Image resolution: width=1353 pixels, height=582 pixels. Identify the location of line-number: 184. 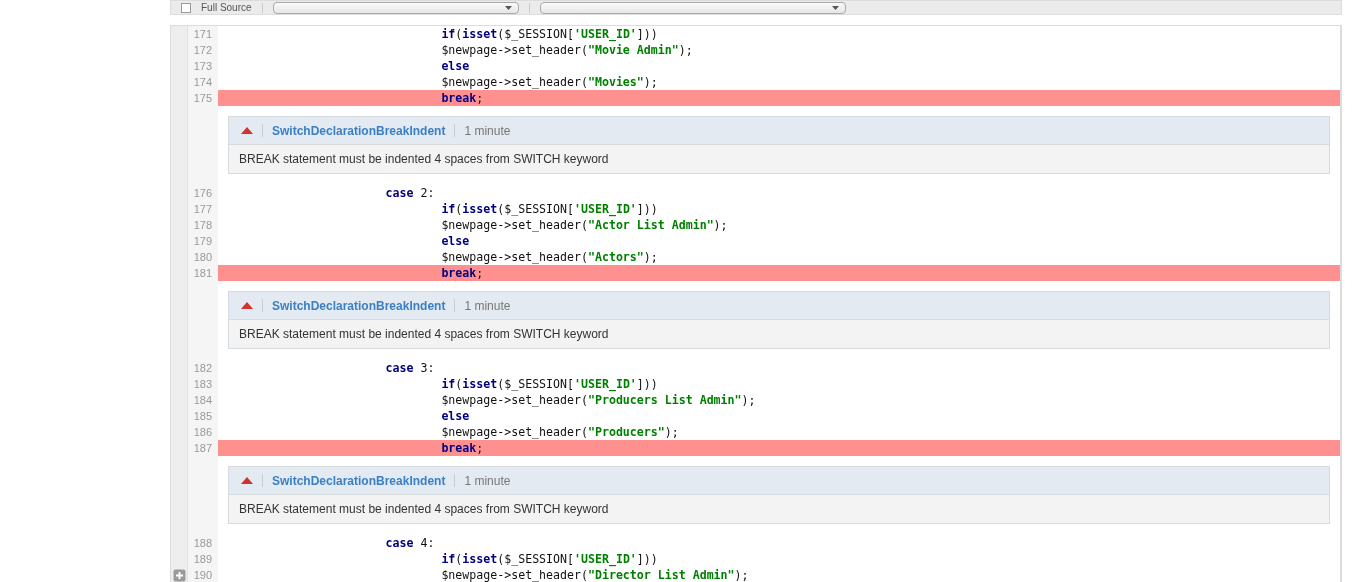
(203, 400).